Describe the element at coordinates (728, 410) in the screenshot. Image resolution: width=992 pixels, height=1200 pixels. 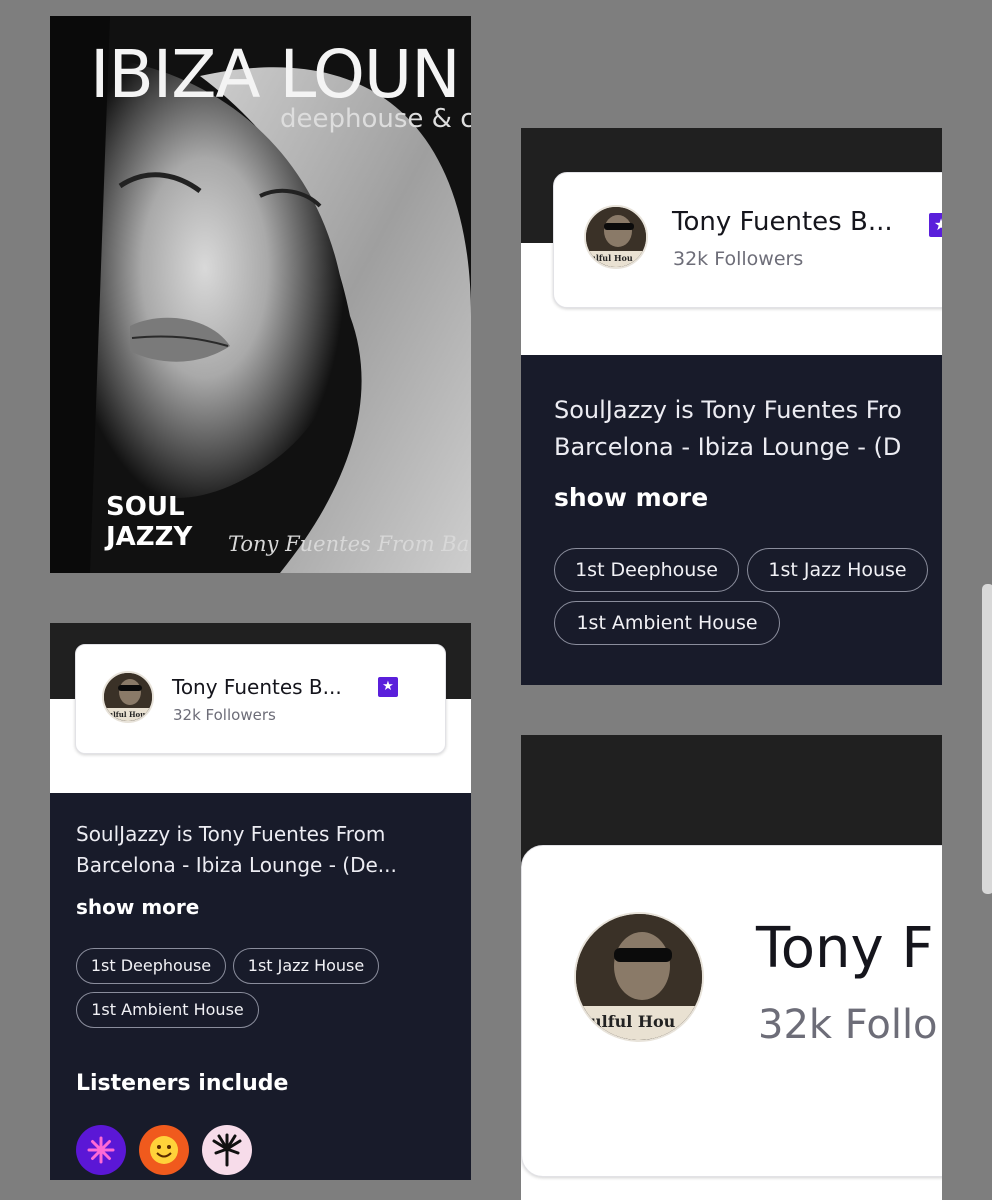
I see `bio-line-1: SoulJazzy is Tony Fuentes Fro` at that location.